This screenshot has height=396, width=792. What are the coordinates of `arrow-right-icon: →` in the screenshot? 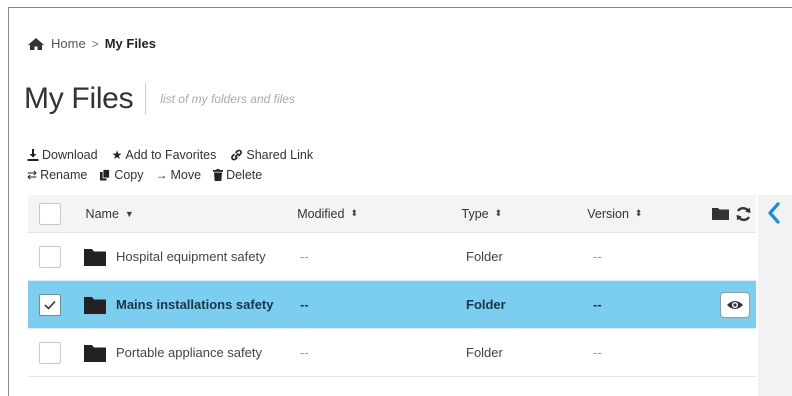 It's located at (161, 175).